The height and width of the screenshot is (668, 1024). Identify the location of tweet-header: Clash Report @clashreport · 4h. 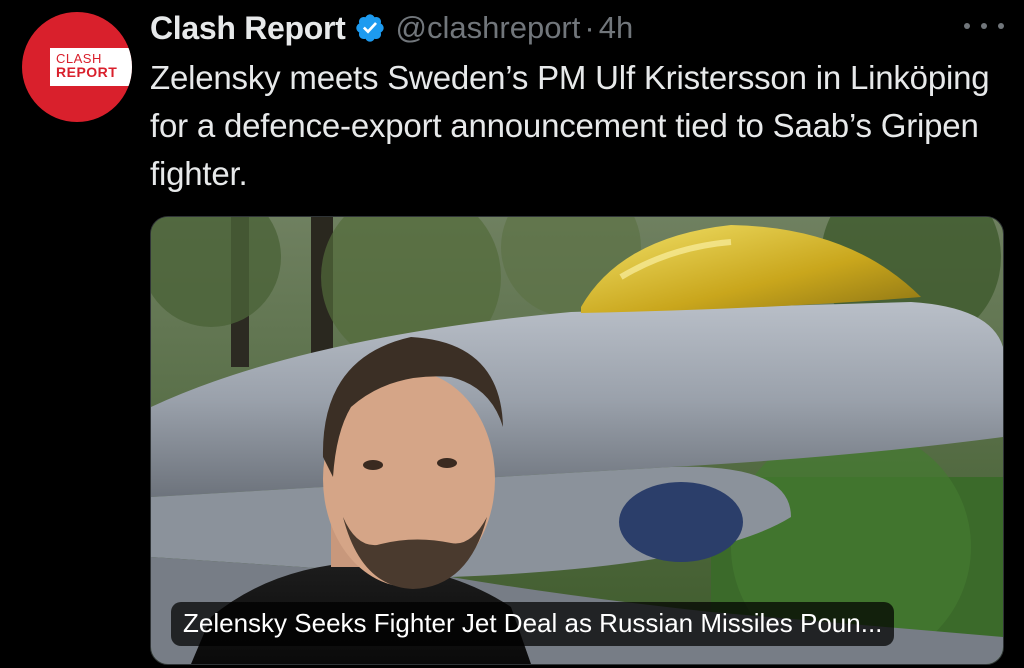
(391, 28).